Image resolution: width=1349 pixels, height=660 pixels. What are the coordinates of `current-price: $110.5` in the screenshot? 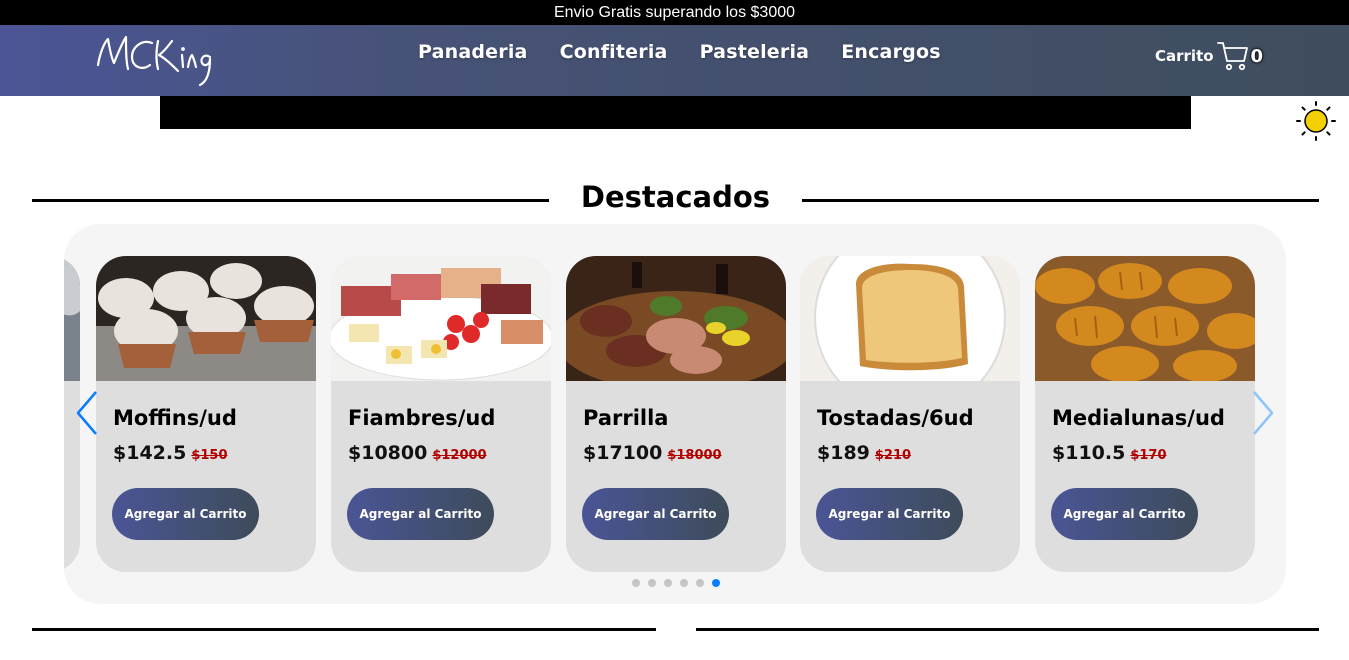 It's located at (1089, 453).